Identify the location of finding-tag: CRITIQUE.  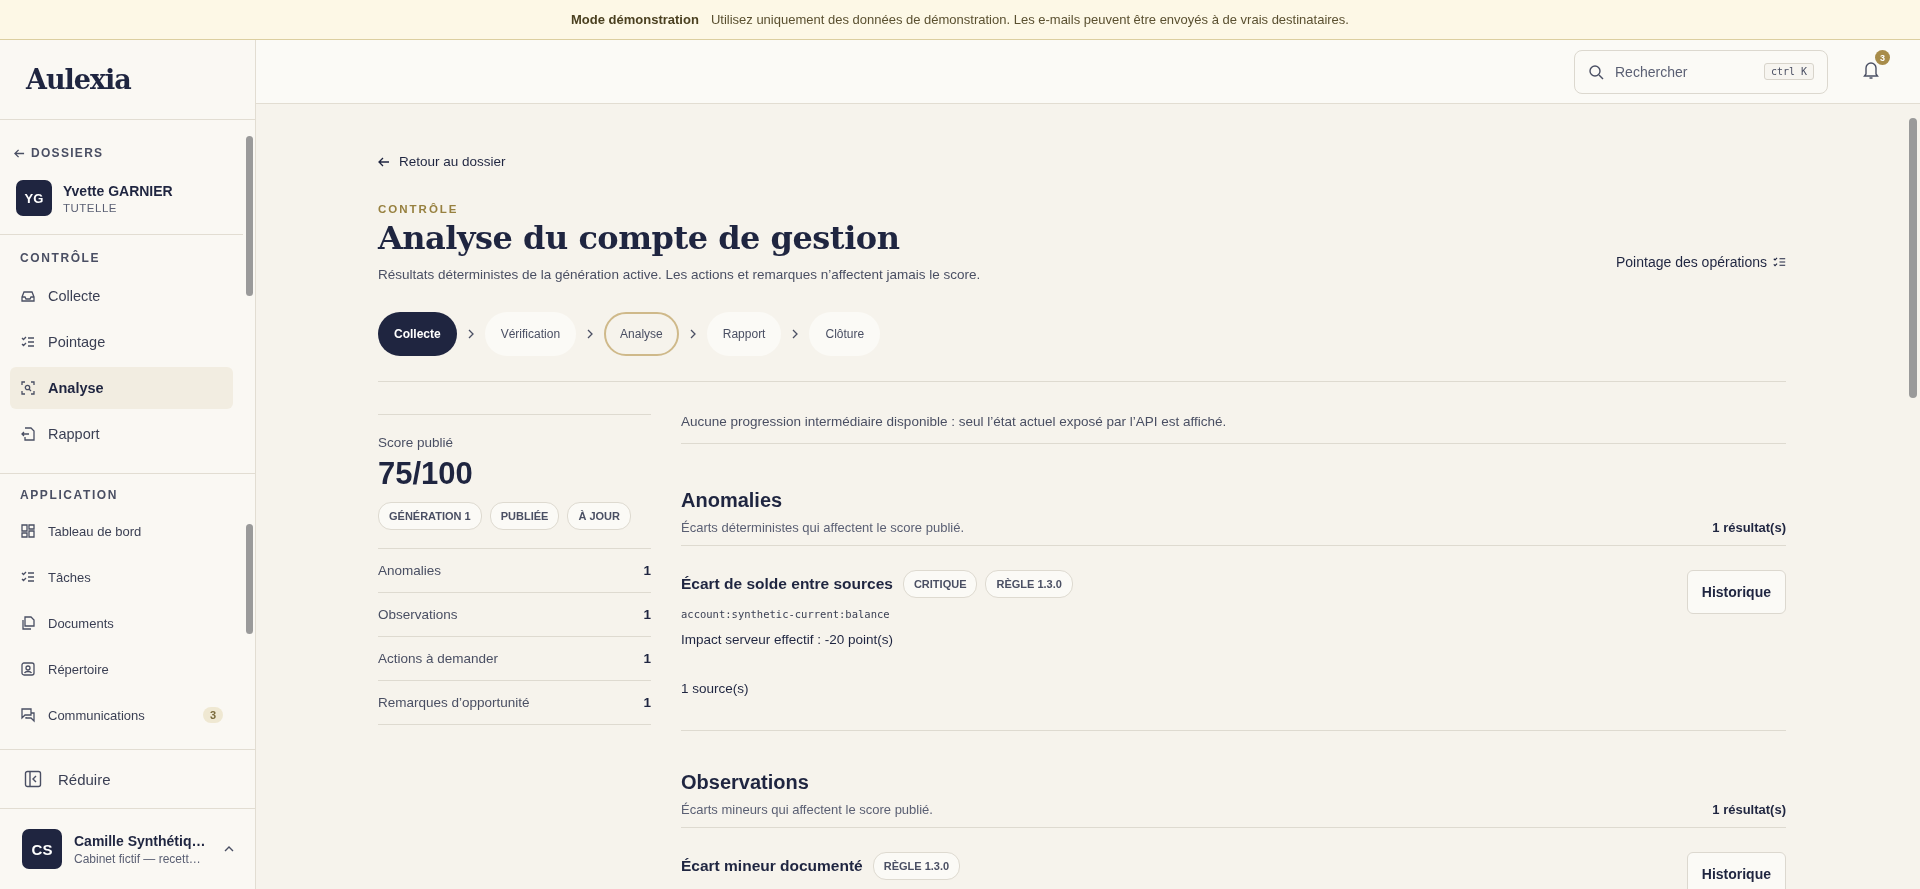
(940, 584).